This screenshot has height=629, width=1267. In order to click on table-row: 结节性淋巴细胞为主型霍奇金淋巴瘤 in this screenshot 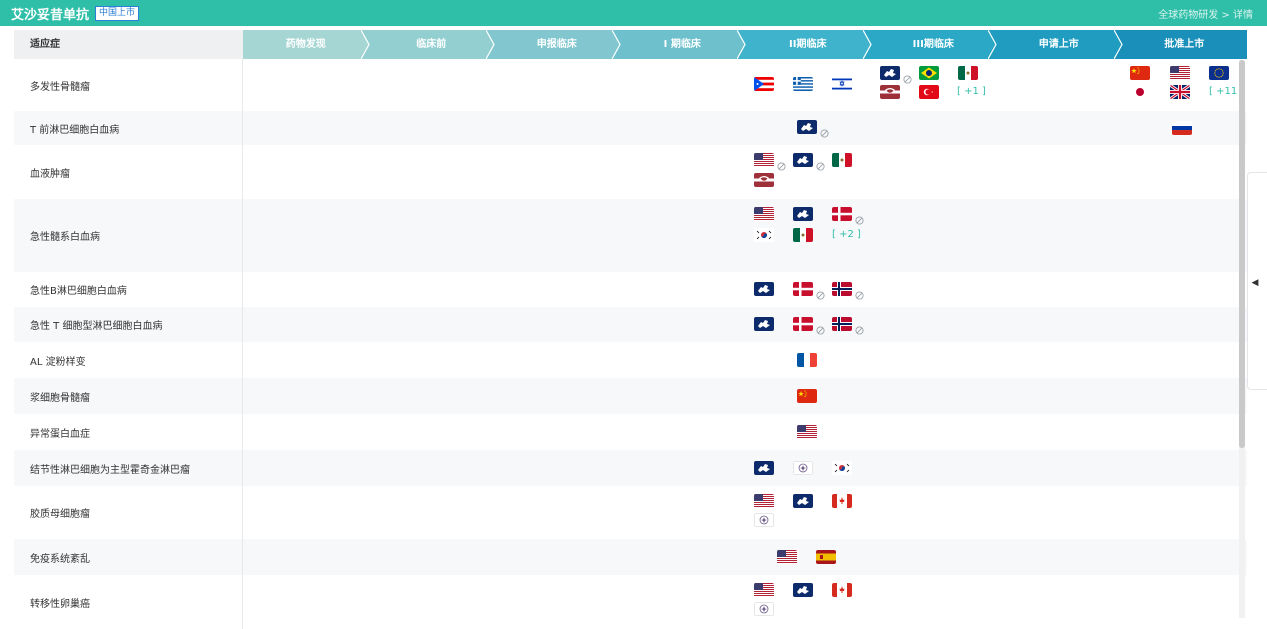, I will do `click(630, 468)`.